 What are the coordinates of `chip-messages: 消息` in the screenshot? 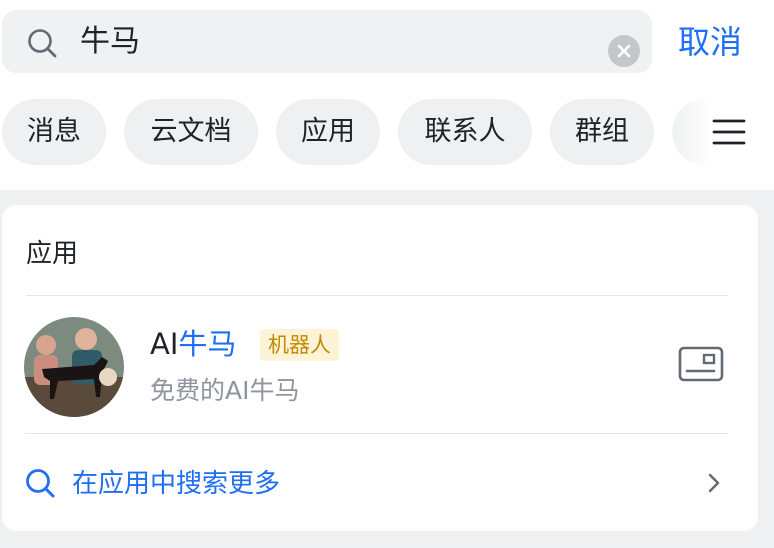 It's located at (54, 132).